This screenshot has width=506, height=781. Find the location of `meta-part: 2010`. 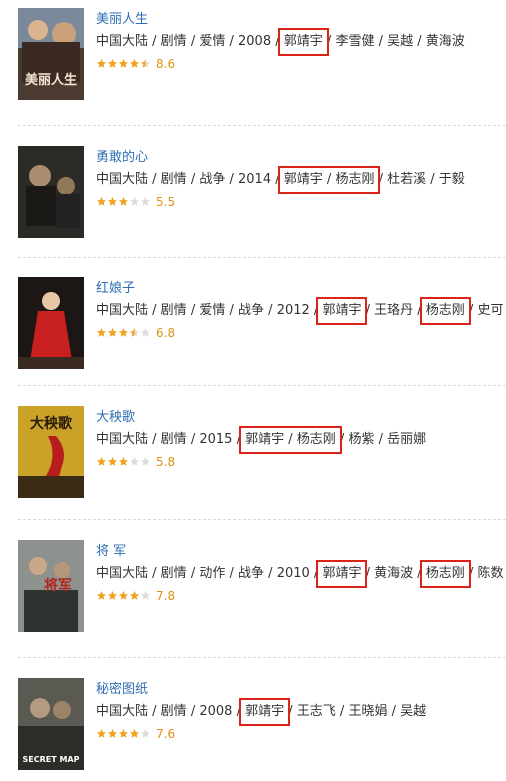

meta-part: 2010 is located at coordinates (293, 573).